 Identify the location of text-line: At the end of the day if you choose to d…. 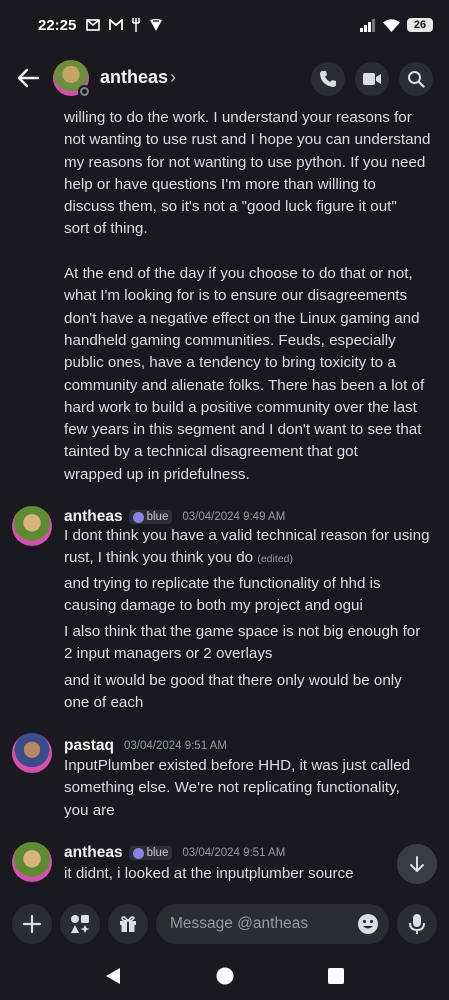
(238, 274).